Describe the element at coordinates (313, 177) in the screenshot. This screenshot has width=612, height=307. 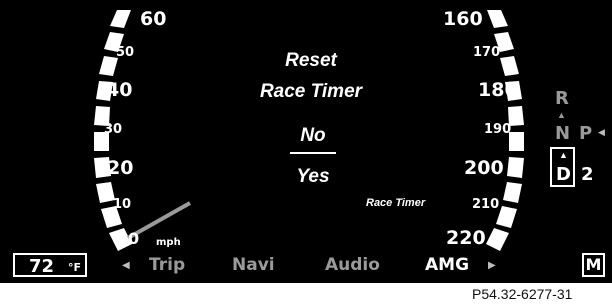
I see `menu-option-yes: Yes` at that location.